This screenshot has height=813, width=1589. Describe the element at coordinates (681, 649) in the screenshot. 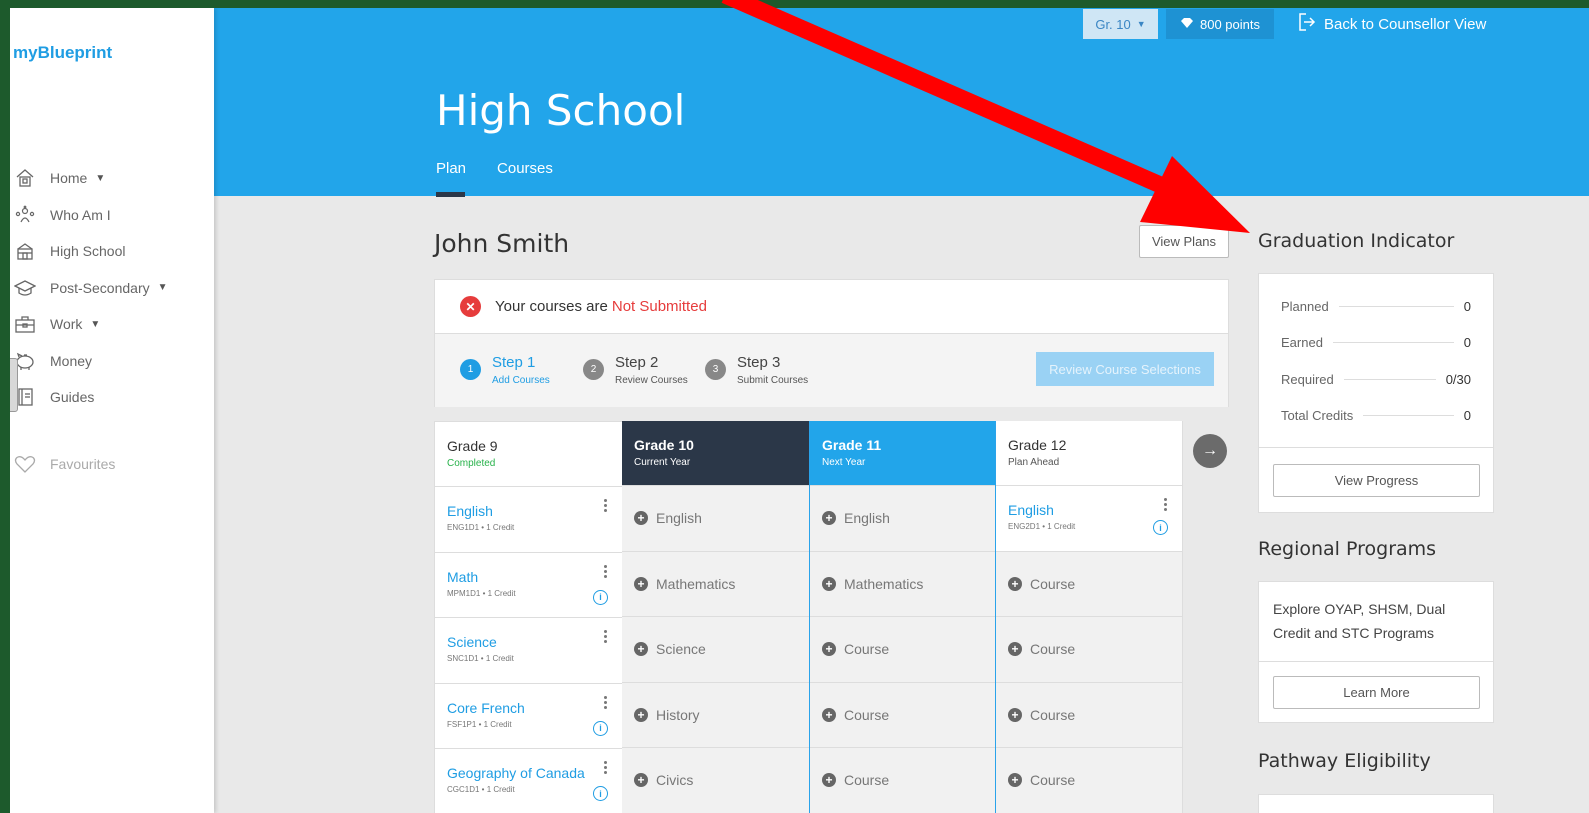

I see `slot-label: Science` at that location.